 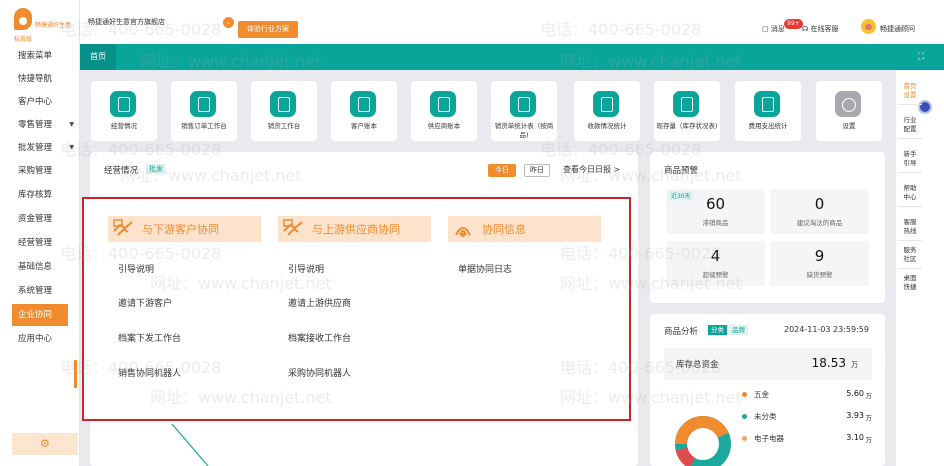 I want to click on store-dropdown-icon: ⌄, so click(x=228, y=22).